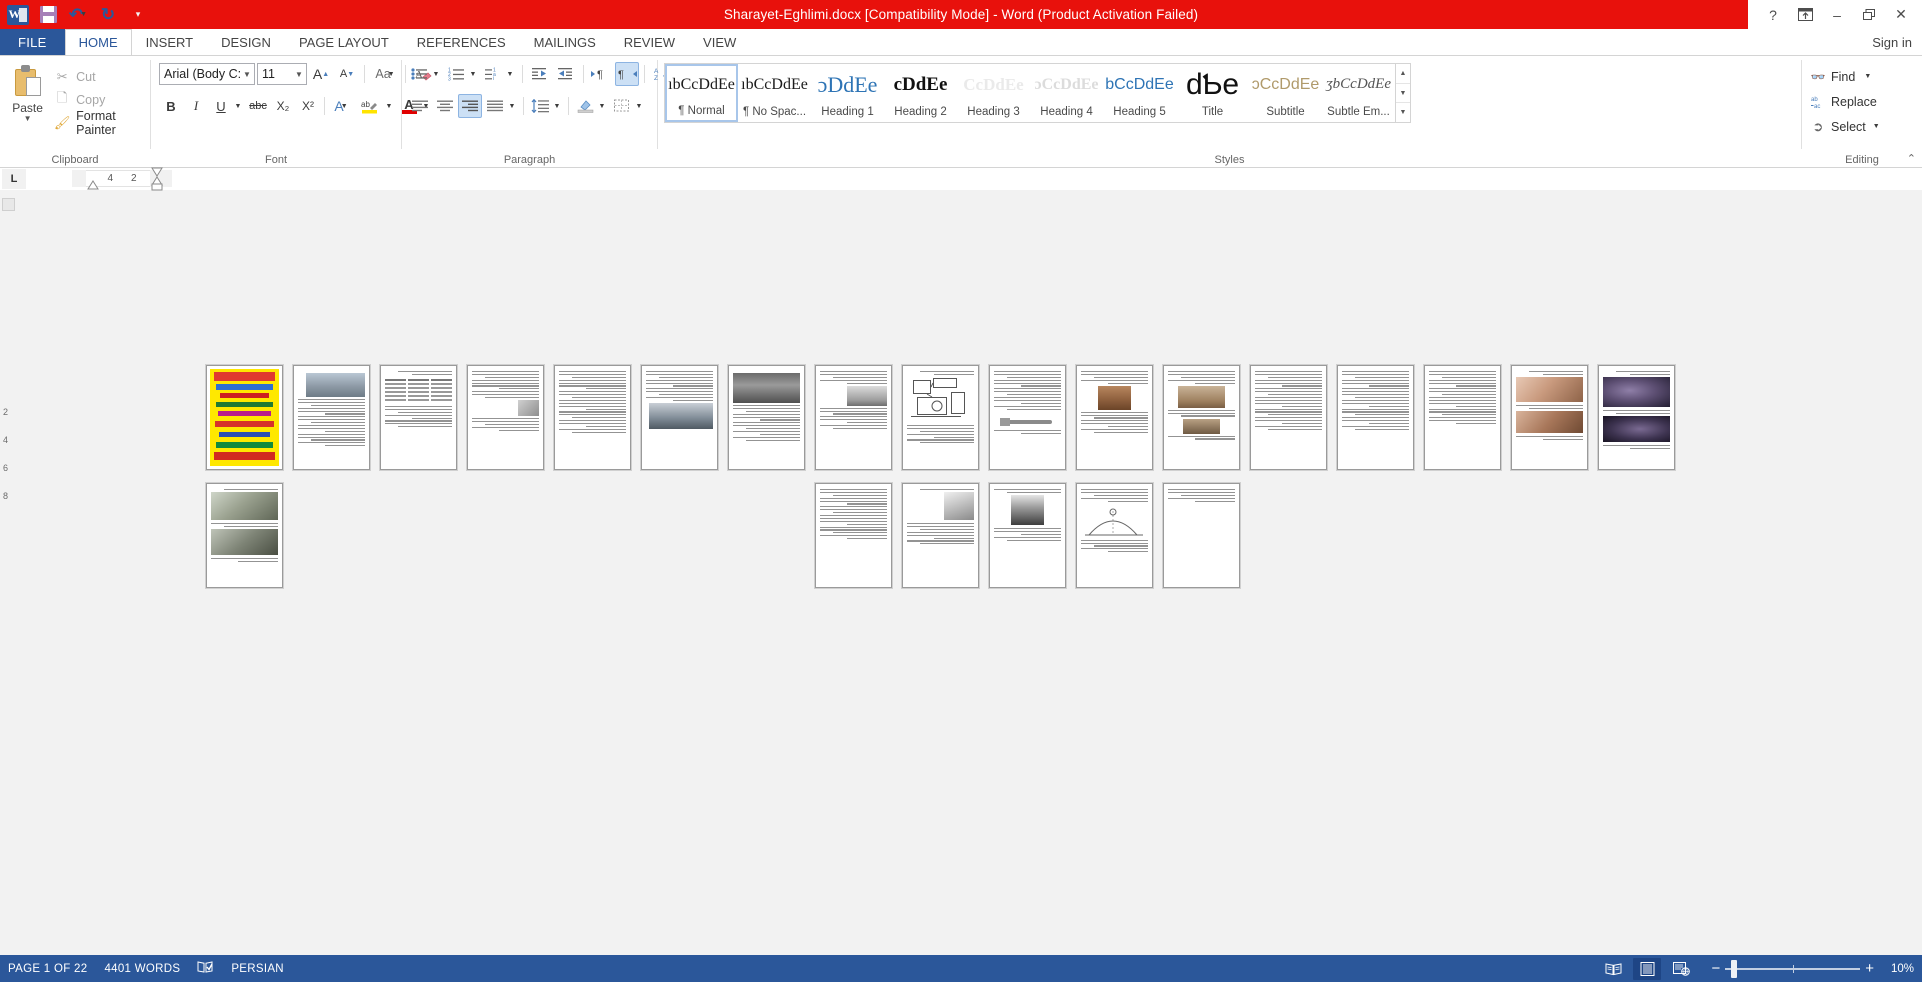  I want to click on highlight-button: ab, so click(369, 106).